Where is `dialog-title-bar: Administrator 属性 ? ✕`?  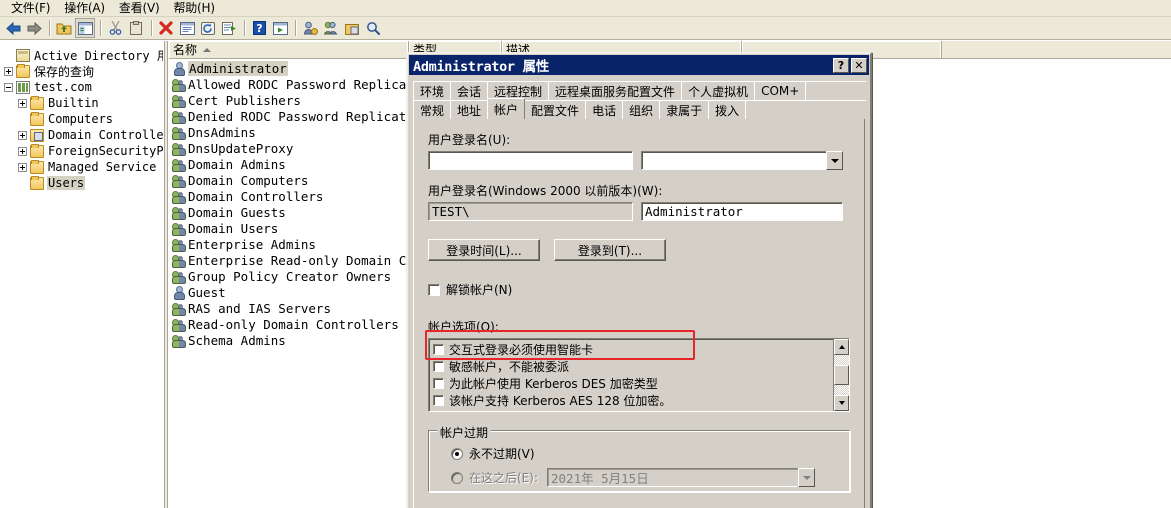 dialog-title-bar: Administrator 属性 ? ✕ is located at coordinates (639, 65).